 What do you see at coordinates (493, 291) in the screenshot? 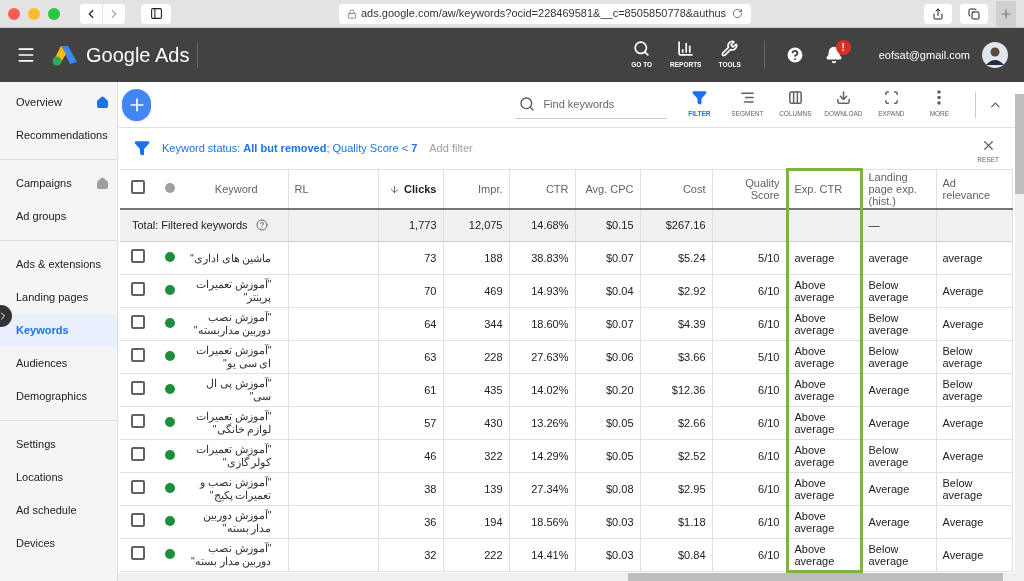
I see `table-cell: 469` at bounding box center [493, 291].